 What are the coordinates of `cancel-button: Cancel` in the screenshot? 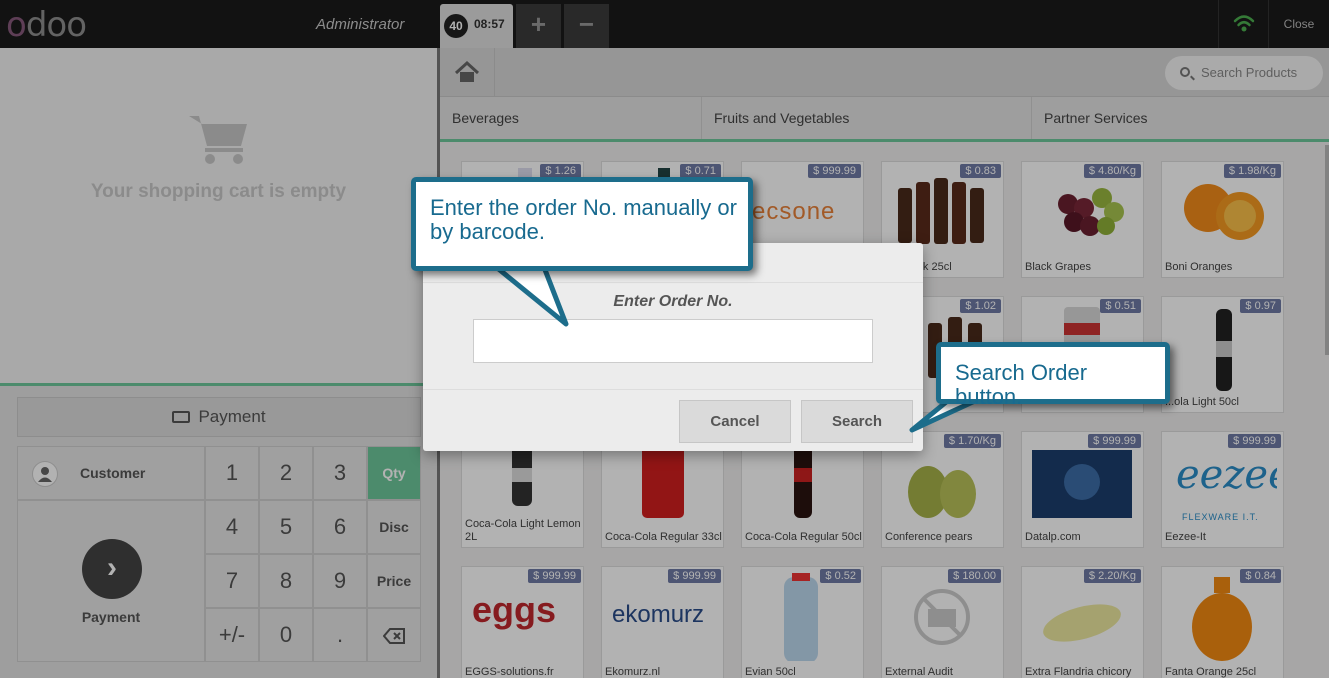 It's located at (735, 421).